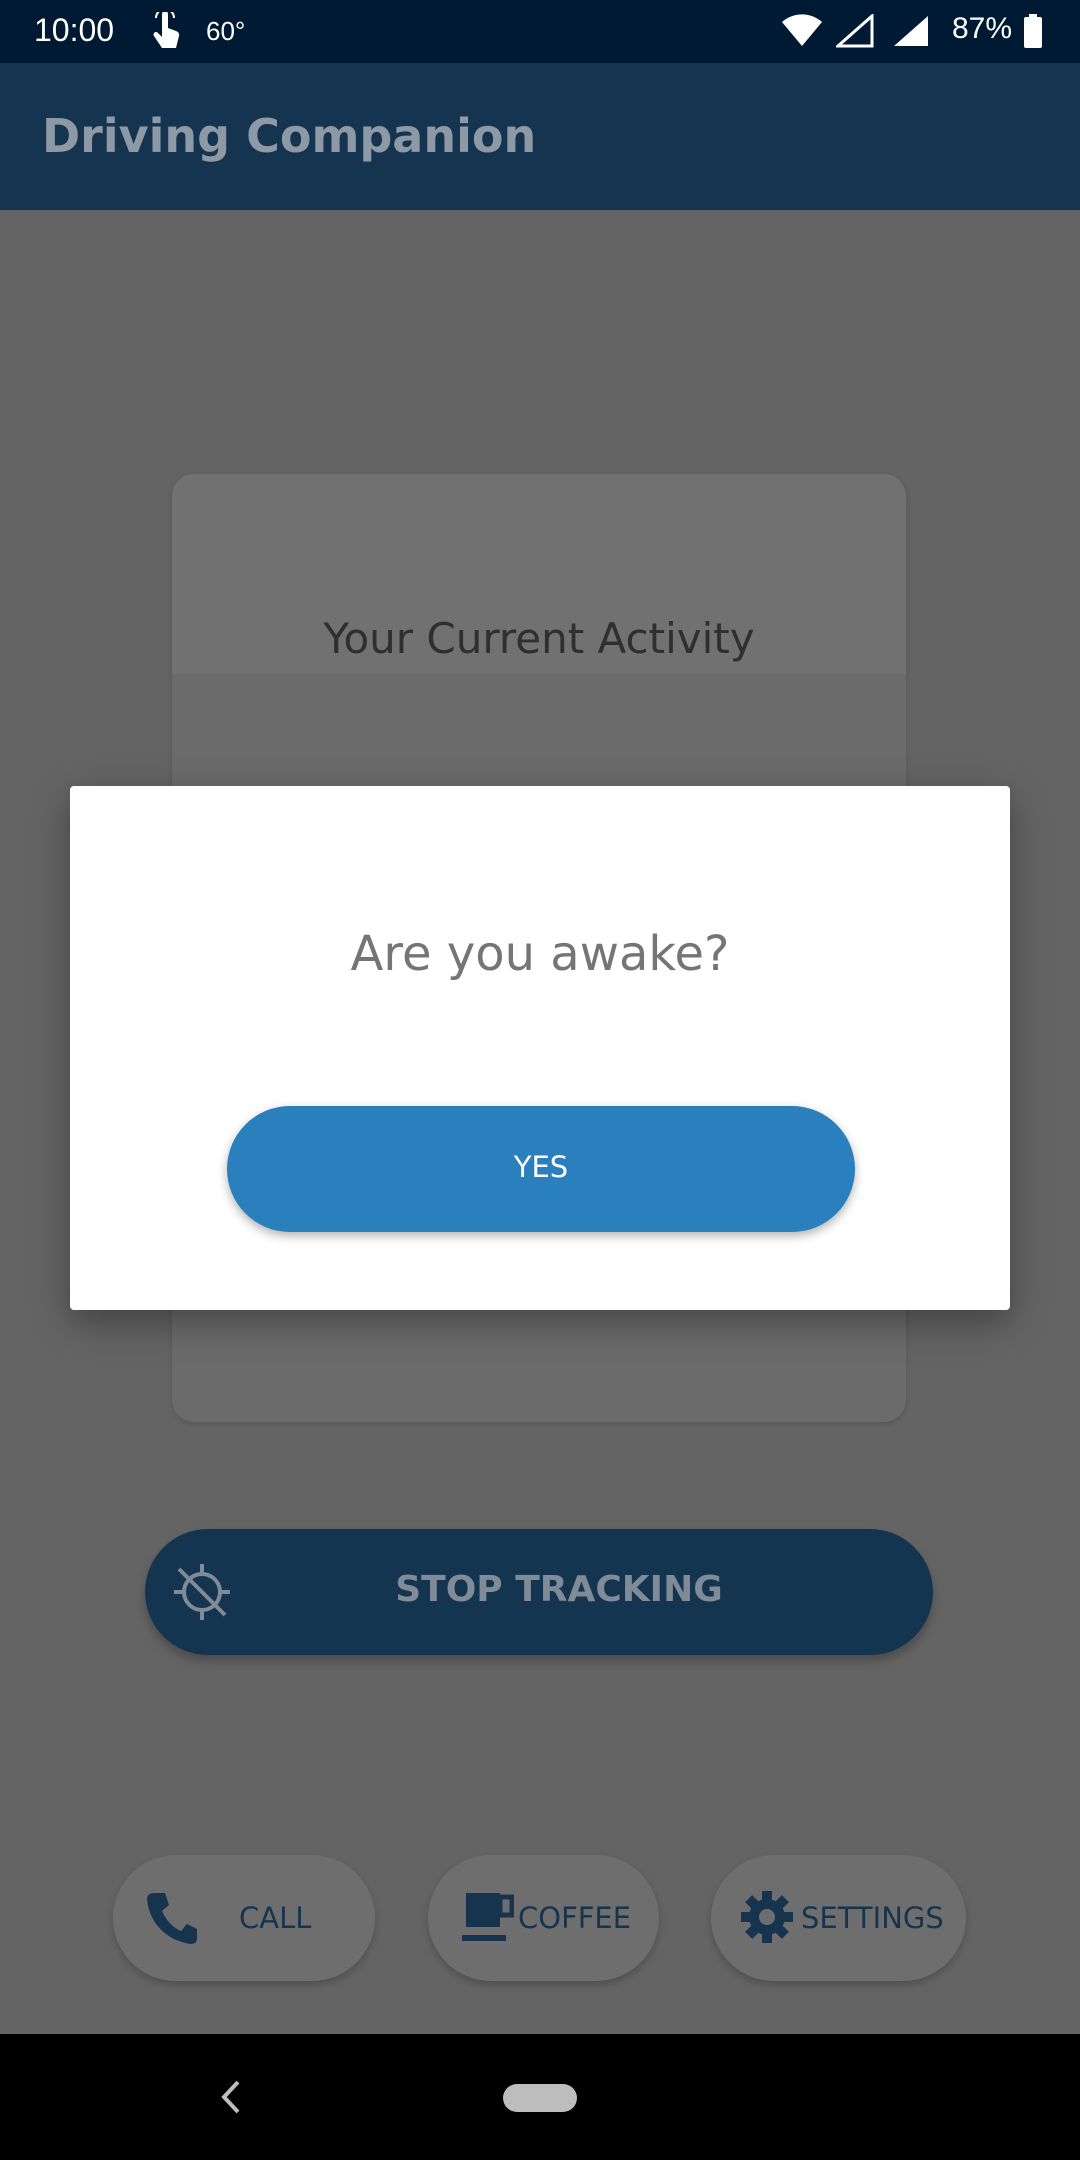 The height and width of the screenshot is (2160, 1080). What do you see at coordinates (289, 136) in the screenshot?
I see `app-title: Driving Companion` at bounding box center [289, 136].